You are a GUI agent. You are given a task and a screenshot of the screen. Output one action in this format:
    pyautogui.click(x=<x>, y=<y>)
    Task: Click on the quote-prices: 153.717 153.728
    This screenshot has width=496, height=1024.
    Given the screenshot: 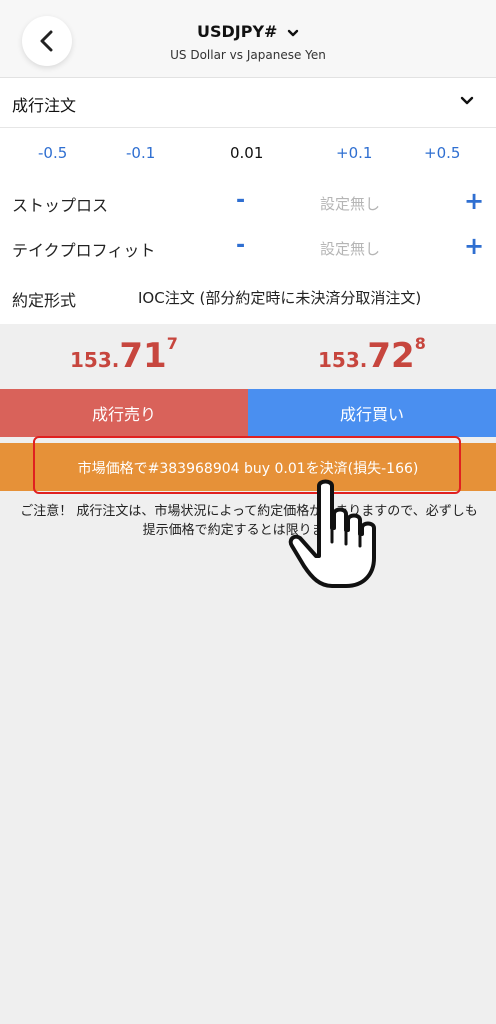 What is the action you would take?
    pyautogui.click(x=248, y=360)
    